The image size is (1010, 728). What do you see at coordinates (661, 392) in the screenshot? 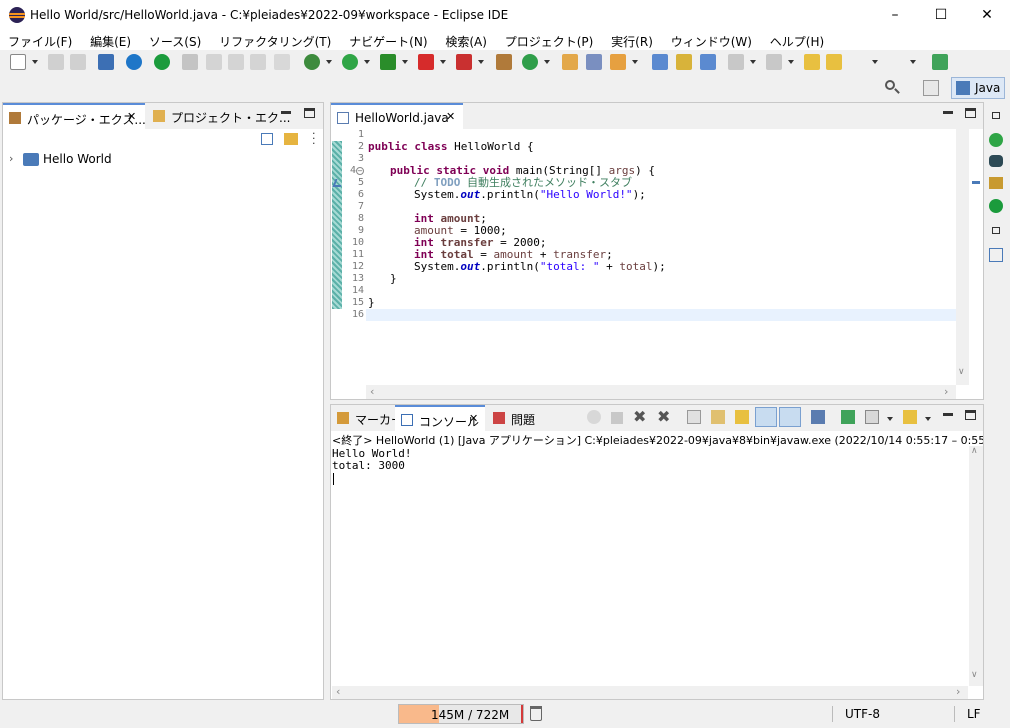
I see `editor-horizontal-scrollbar: ‹ ›` at bounding box center [661, 392].